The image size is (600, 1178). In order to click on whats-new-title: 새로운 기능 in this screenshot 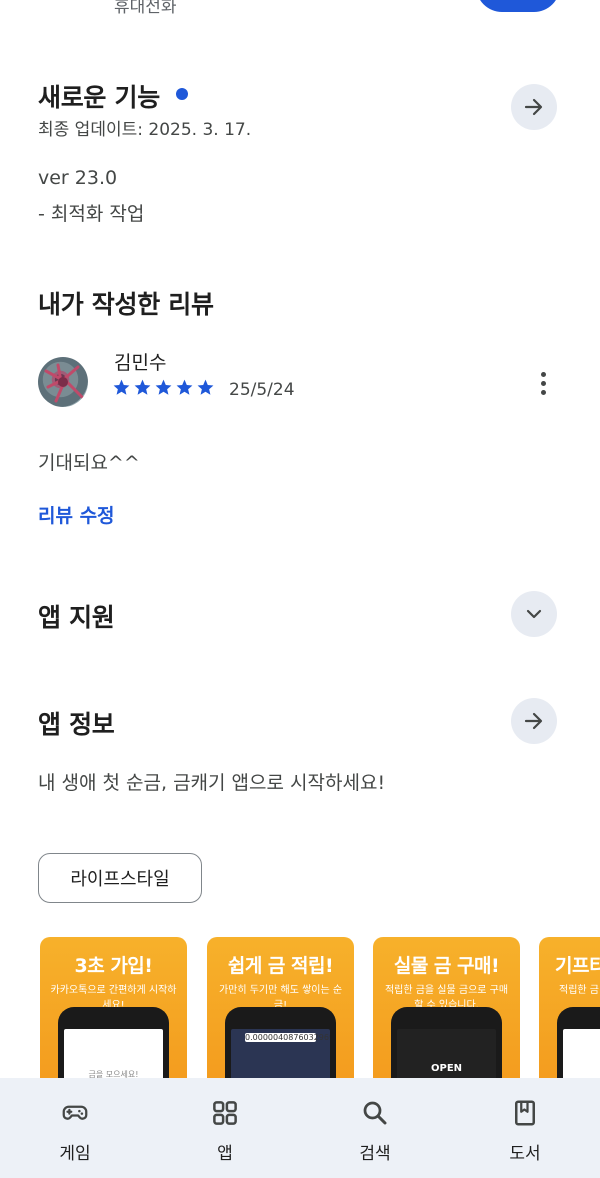, I will do `click(99, 97)`.